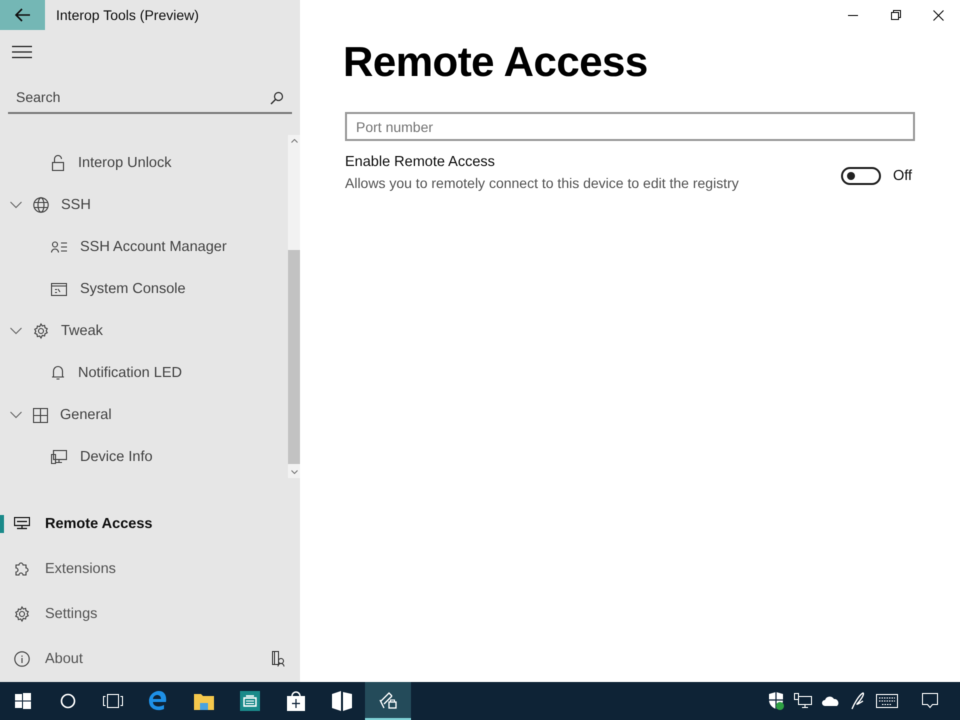 Image resolution: width=960 pixels, height=720 pixels. Describe the element at coordinates (40, 415) in the screenshot. I see `grid-icon` at that location.